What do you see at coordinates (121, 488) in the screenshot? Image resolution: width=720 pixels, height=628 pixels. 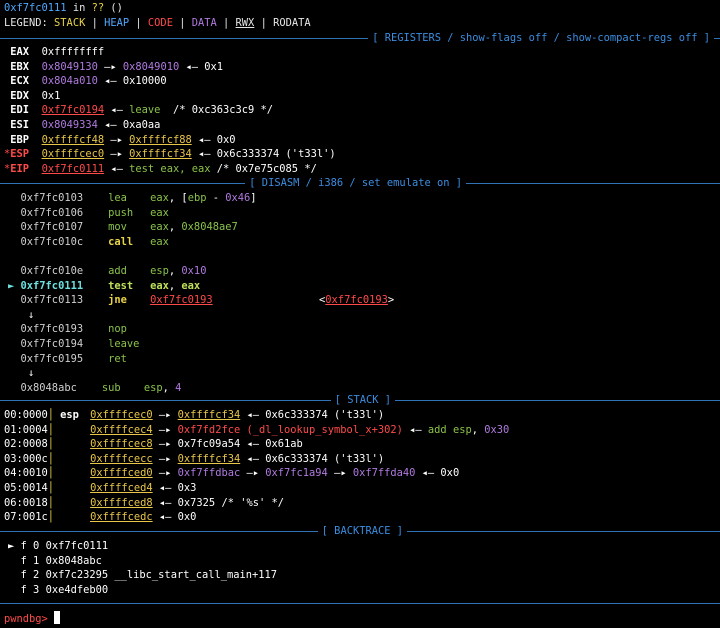 I see `stack-value: 0xffffced4` at bounding box center [121, 488].